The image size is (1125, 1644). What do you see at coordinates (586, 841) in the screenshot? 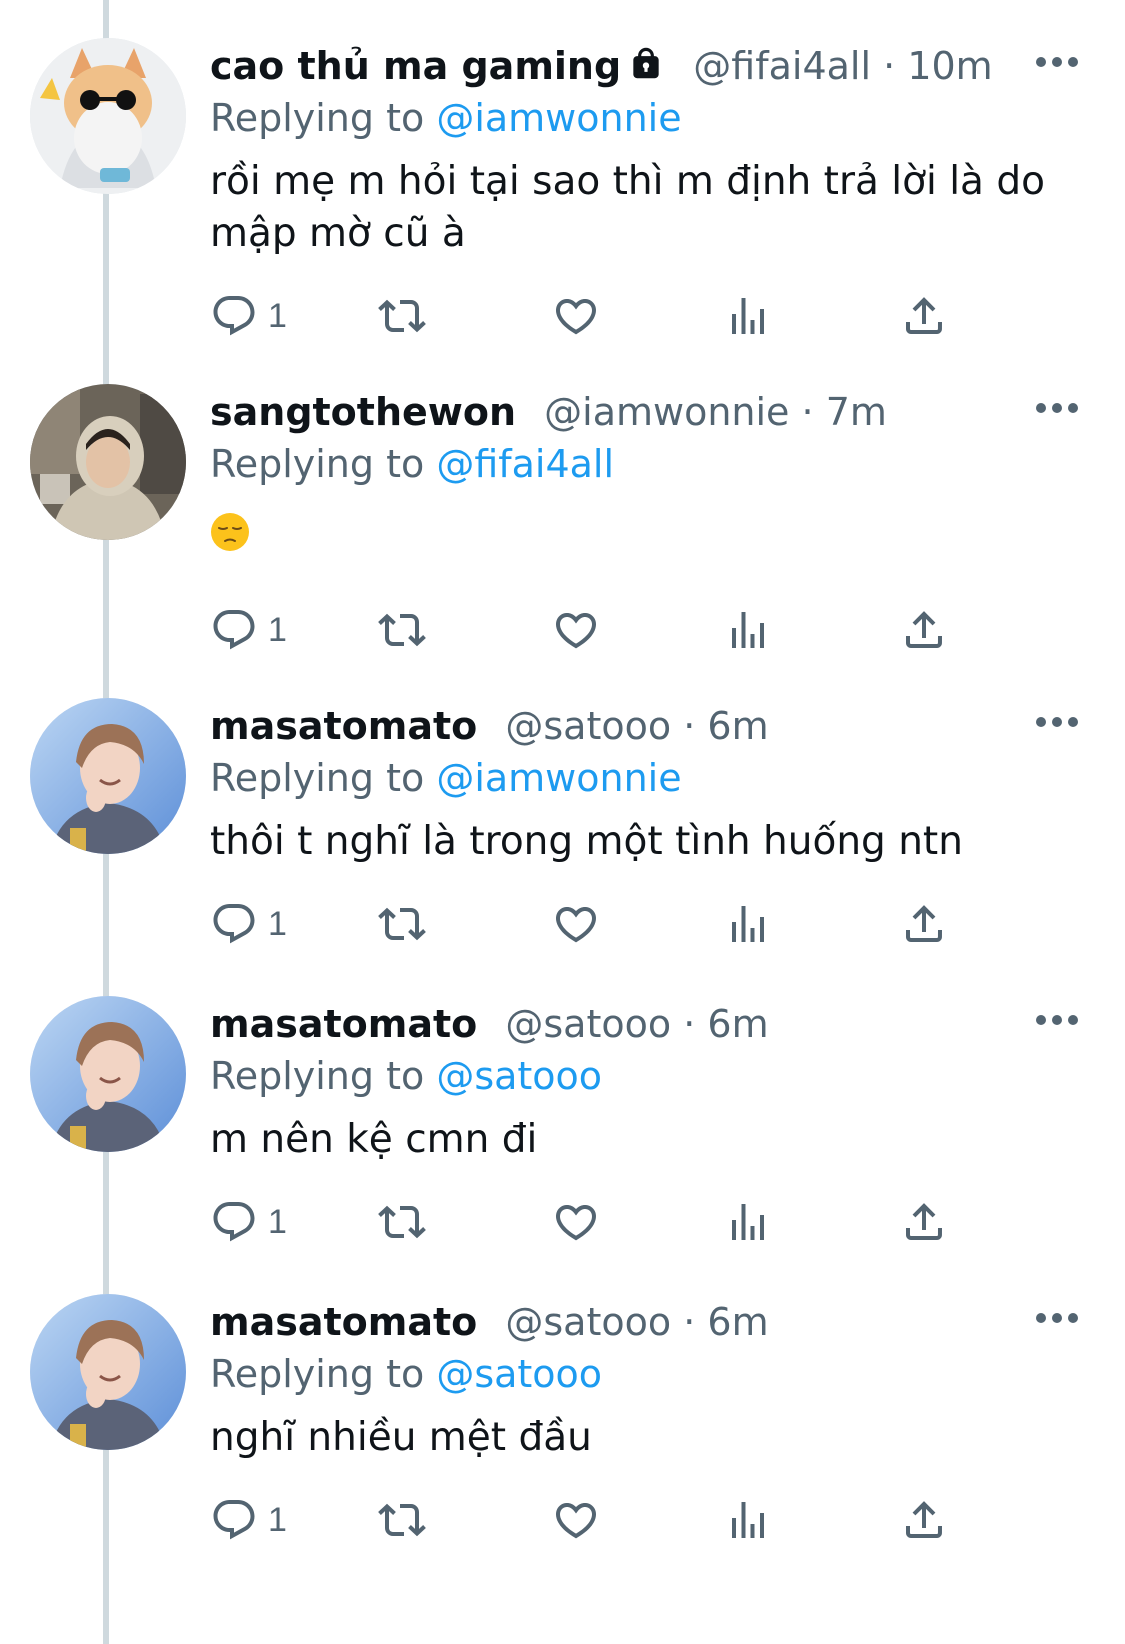
I see `tweet-text: thôi t nghĩ là trong một tình huống ntn` at bounding box center [586, 841].